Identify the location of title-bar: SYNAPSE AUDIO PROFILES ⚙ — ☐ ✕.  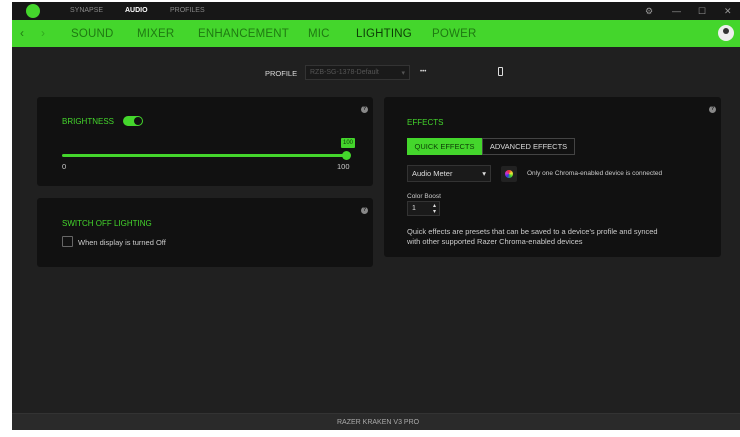
(376, 11).